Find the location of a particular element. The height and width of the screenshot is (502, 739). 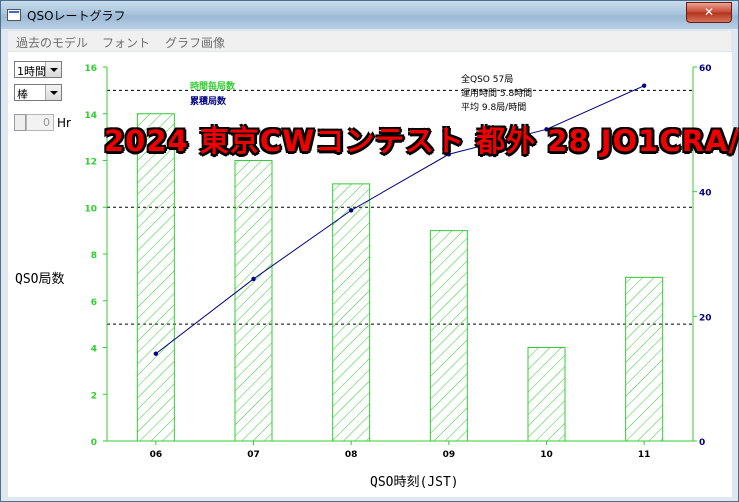

y-tick-label: 0 is located at coordinates (94, 443).